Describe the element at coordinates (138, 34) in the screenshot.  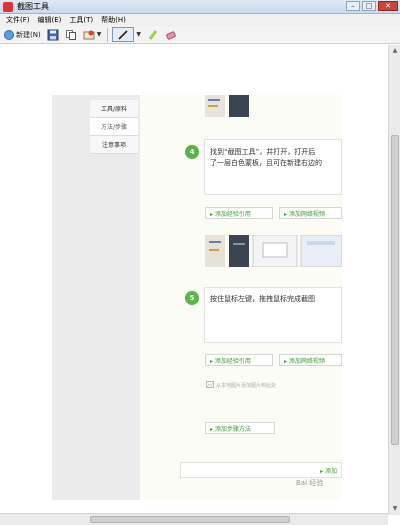
I see `pen-dropdown-arrow-icon: ▼` at that location.